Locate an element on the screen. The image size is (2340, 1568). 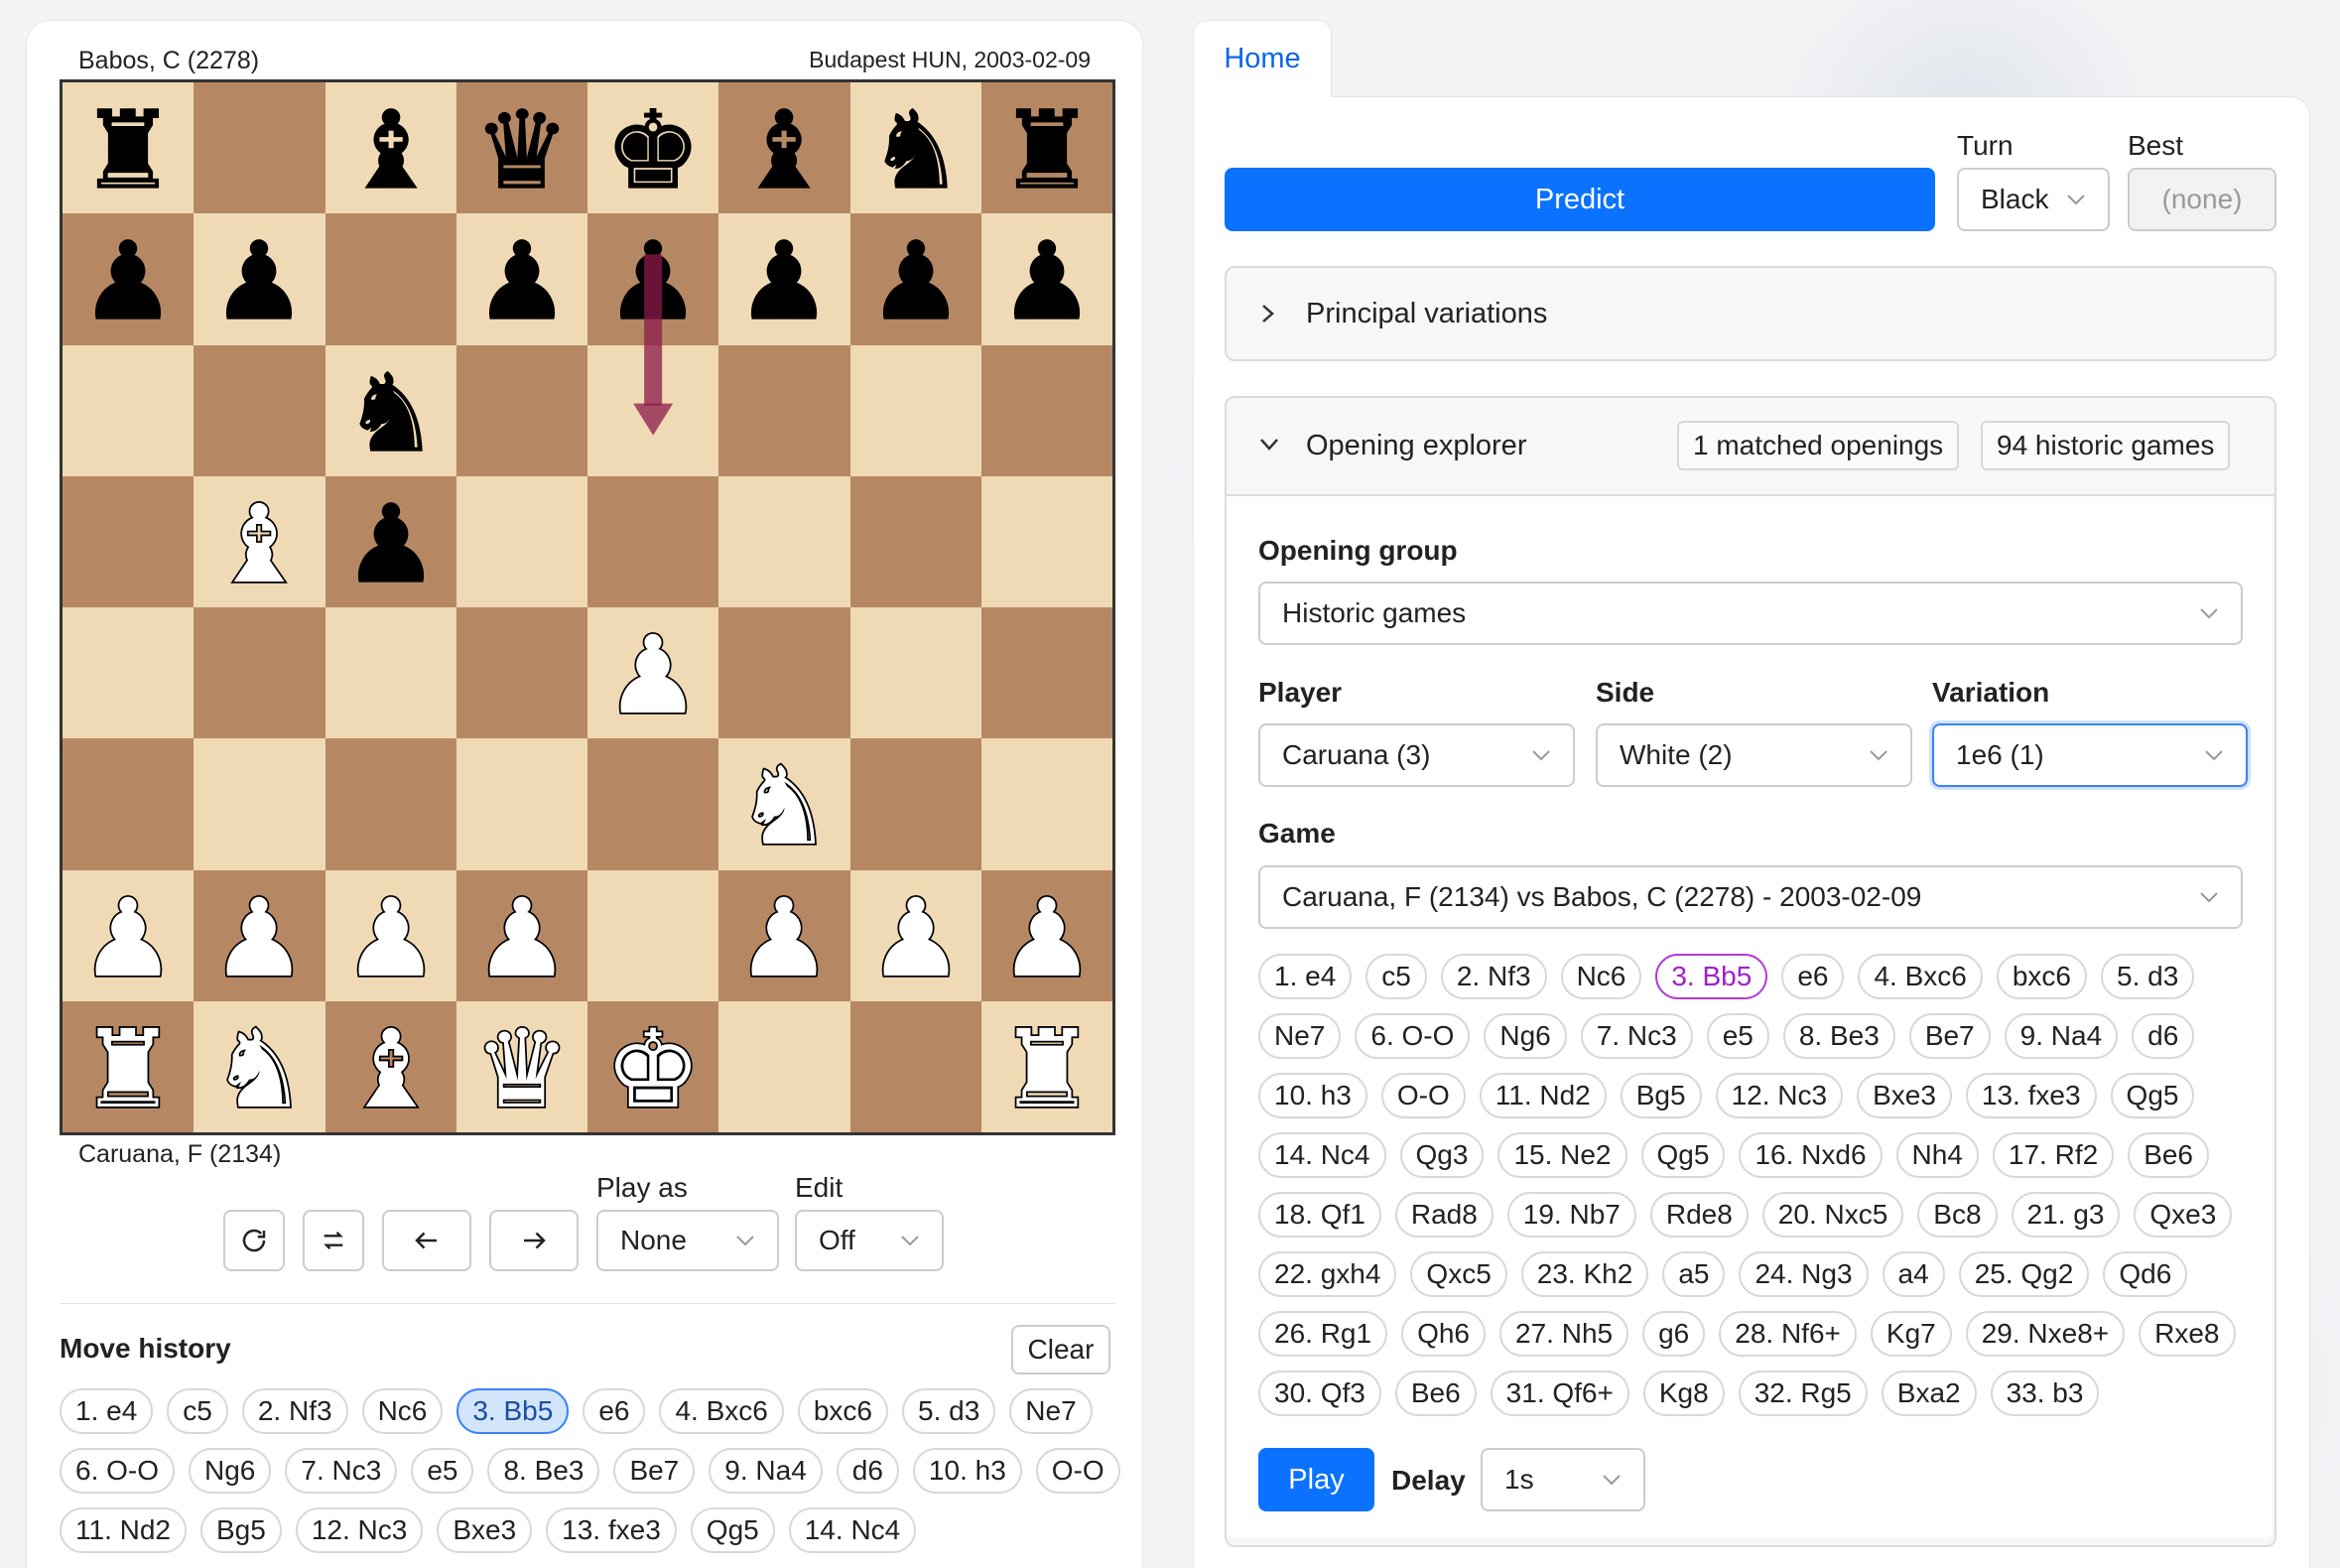
move-chip: Ne7 is located at coordinates (1051, 1411).